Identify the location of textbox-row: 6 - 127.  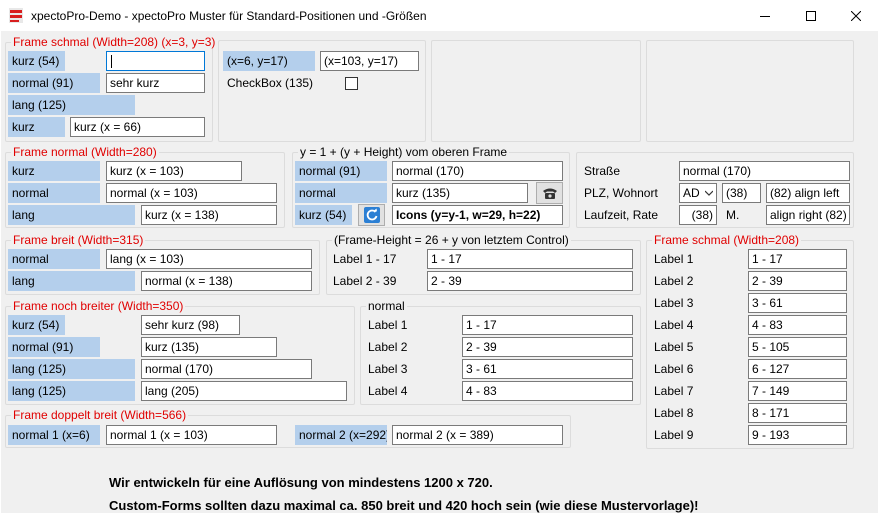
(797, 369).